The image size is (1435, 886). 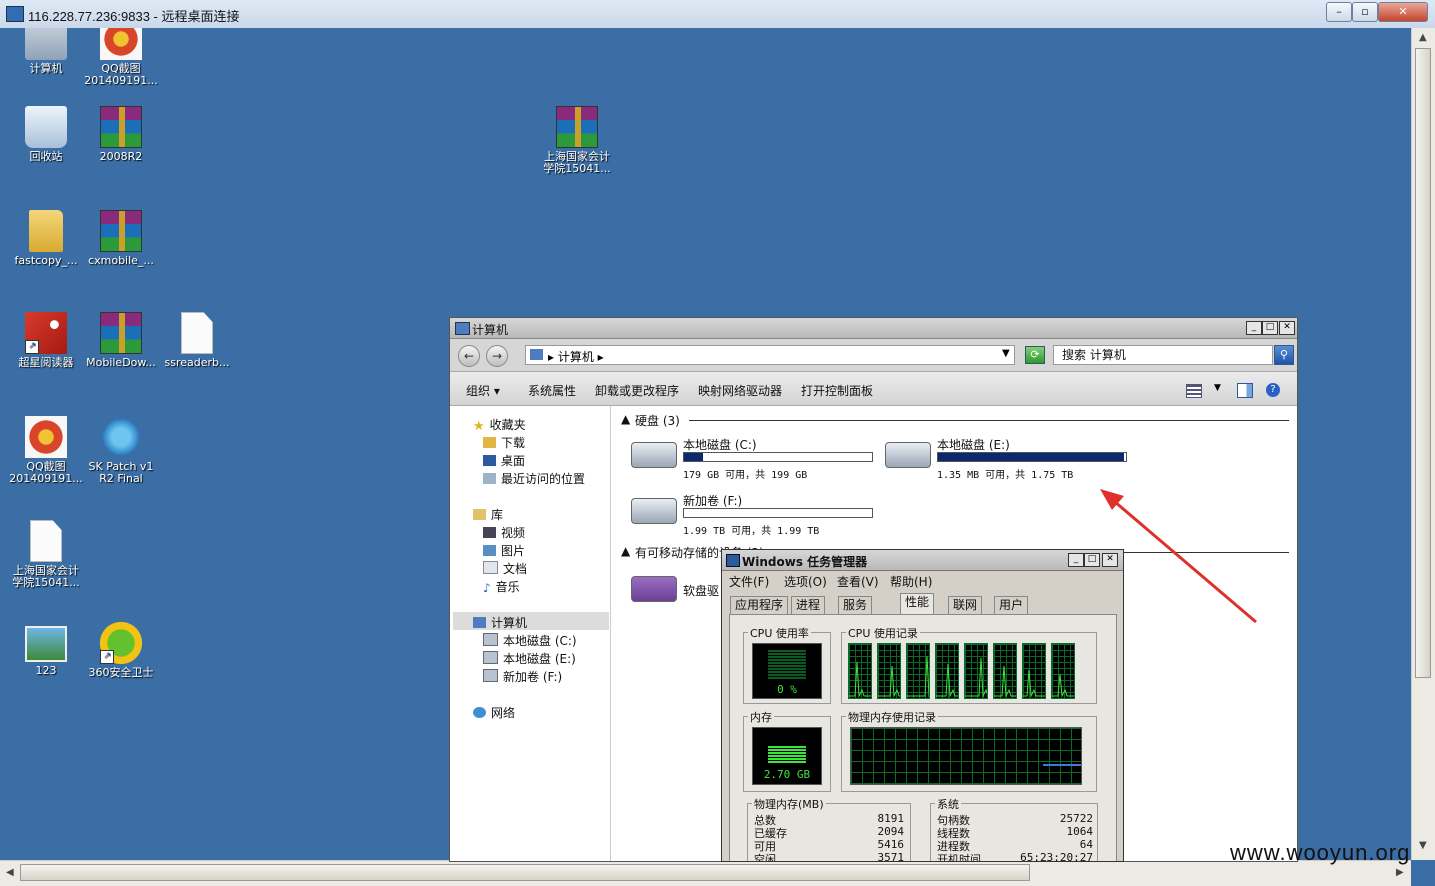 I want to click on system-drive-icon, so click(x=490, y=639).